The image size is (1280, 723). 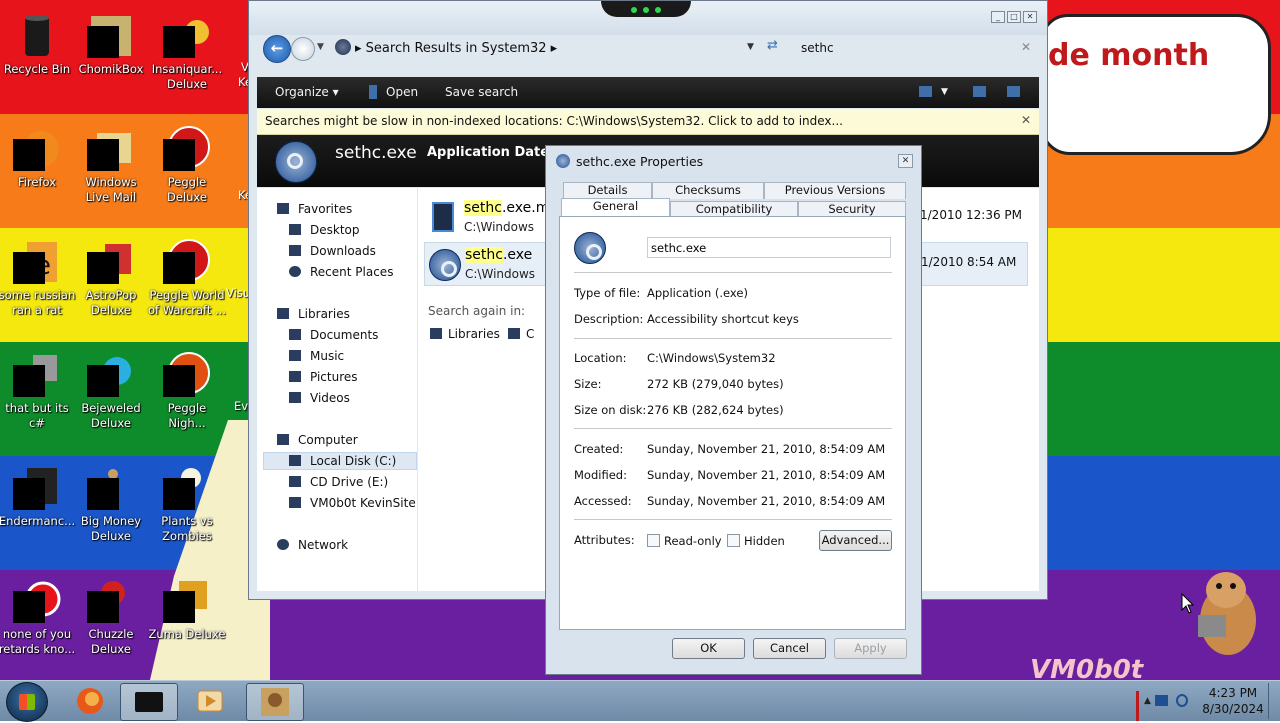 What do you see at coordinates (316, 356) in the screenshot?
I see `nav-music: Music` at bounding box center [316, 356].